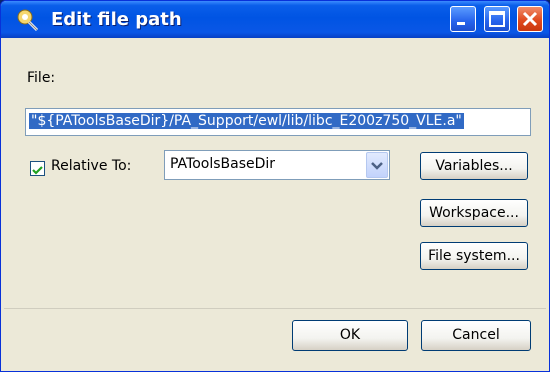  Describe the element at coordinates (275, 308) in the screenshot. I see `button-separator` at that location.